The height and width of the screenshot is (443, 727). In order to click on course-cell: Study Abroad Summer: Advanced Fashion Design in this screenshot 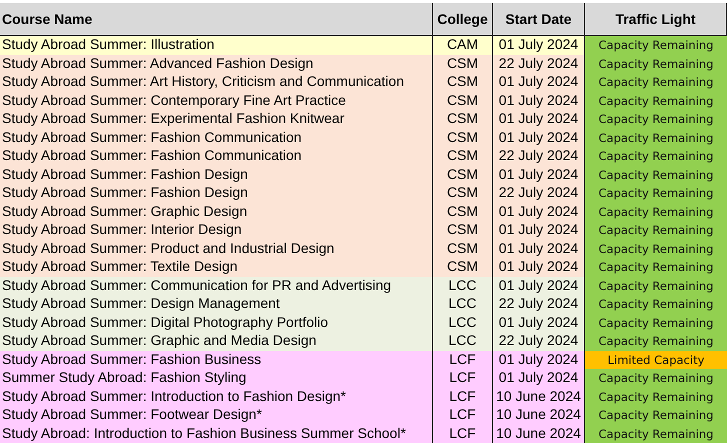, I will do `click(216, 63)`.